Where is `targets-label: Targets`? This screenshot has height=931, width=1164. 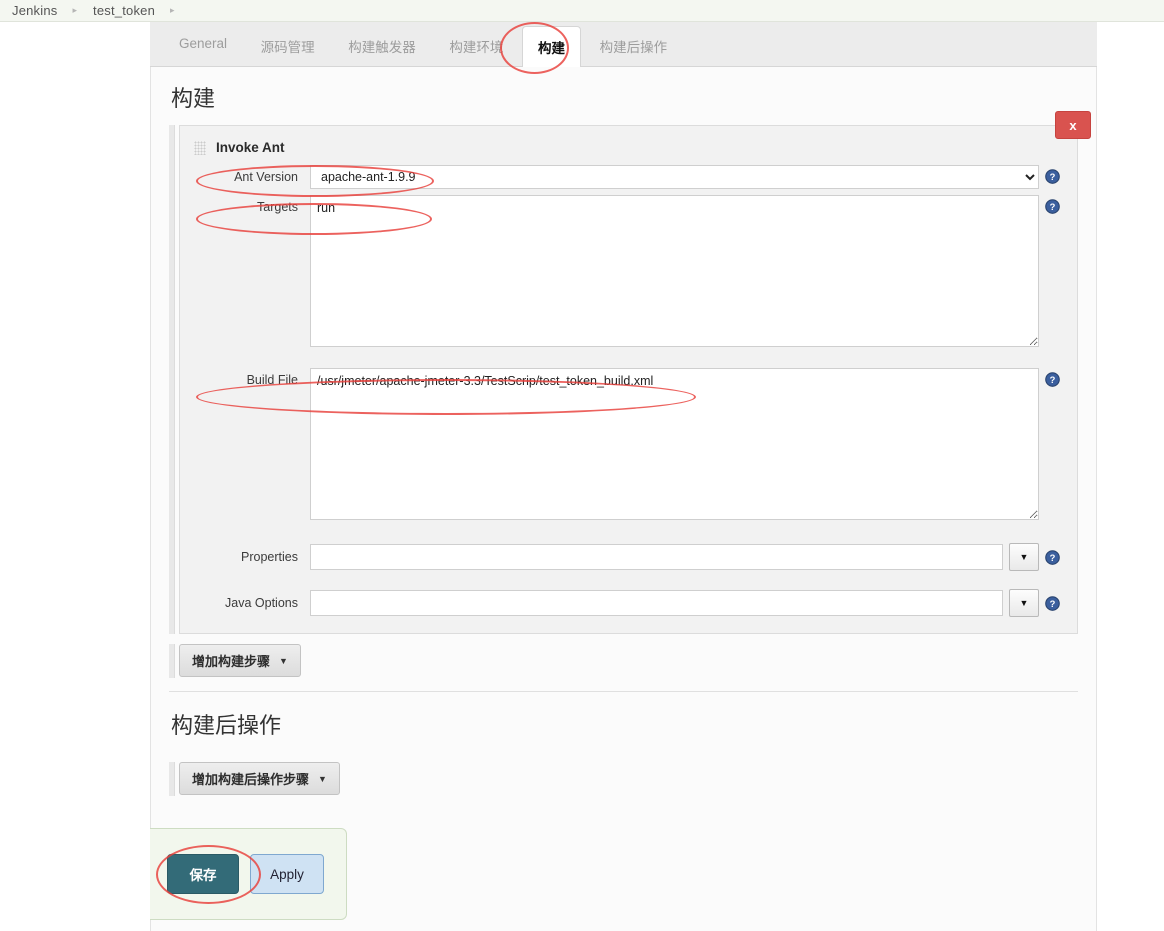
targets-label: Targets is located at coordinates (277, 207).